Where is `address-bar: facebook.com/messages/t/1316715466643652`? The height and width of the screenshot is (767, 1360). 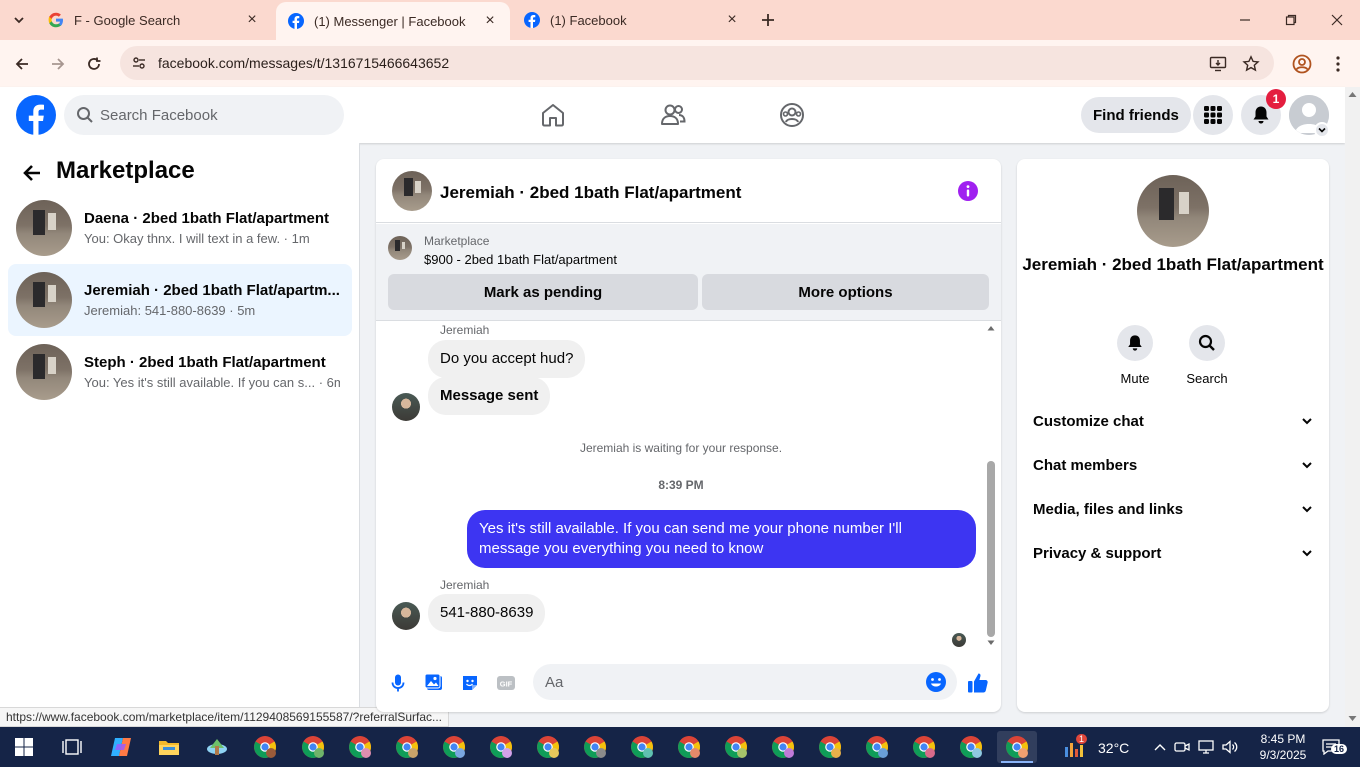
address-bar: facebook.com/messages/t/1316715466643652 is located at coordinates (697, 63).